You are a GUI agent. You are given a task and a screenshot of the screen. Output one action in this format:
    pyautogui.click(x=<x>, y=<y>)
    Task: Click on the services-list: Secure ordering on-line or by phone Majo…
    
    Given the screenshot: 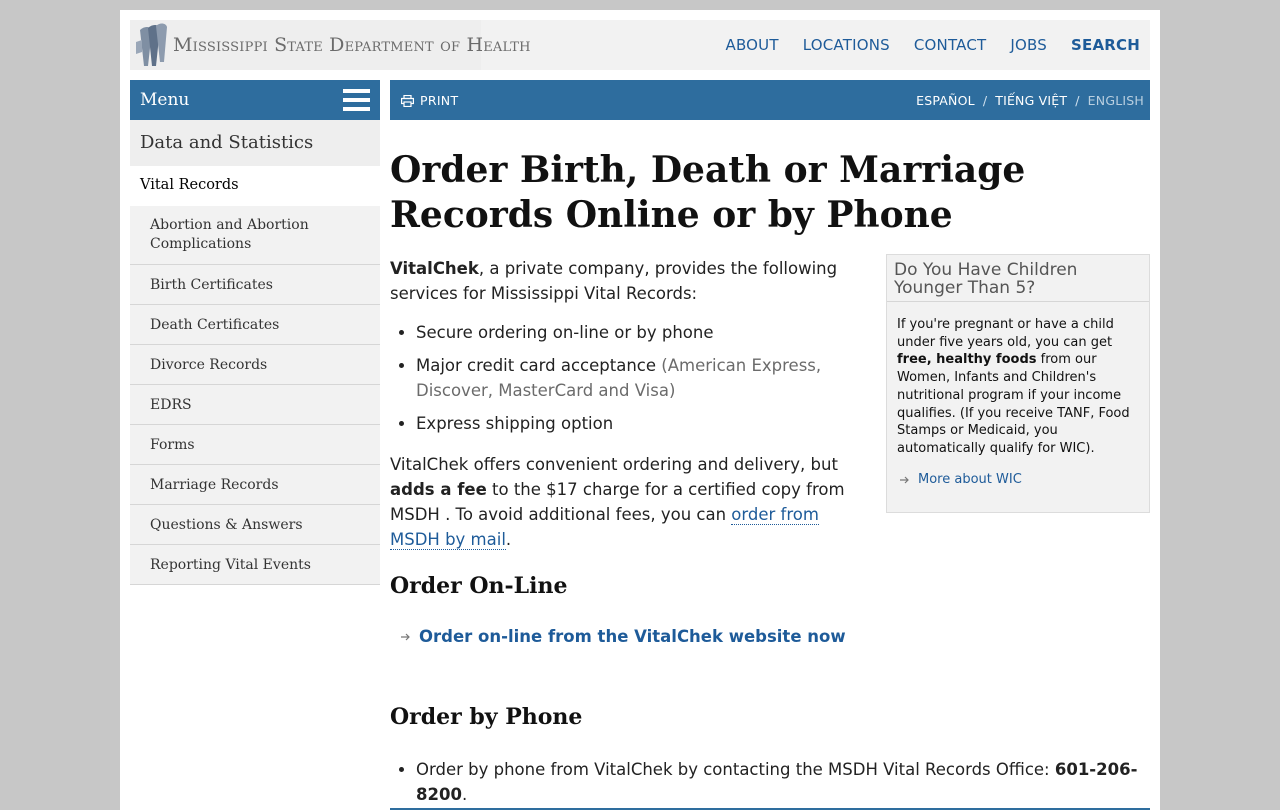 What is the action you would take?
    pyautogui.click(x=630, y=378)
    